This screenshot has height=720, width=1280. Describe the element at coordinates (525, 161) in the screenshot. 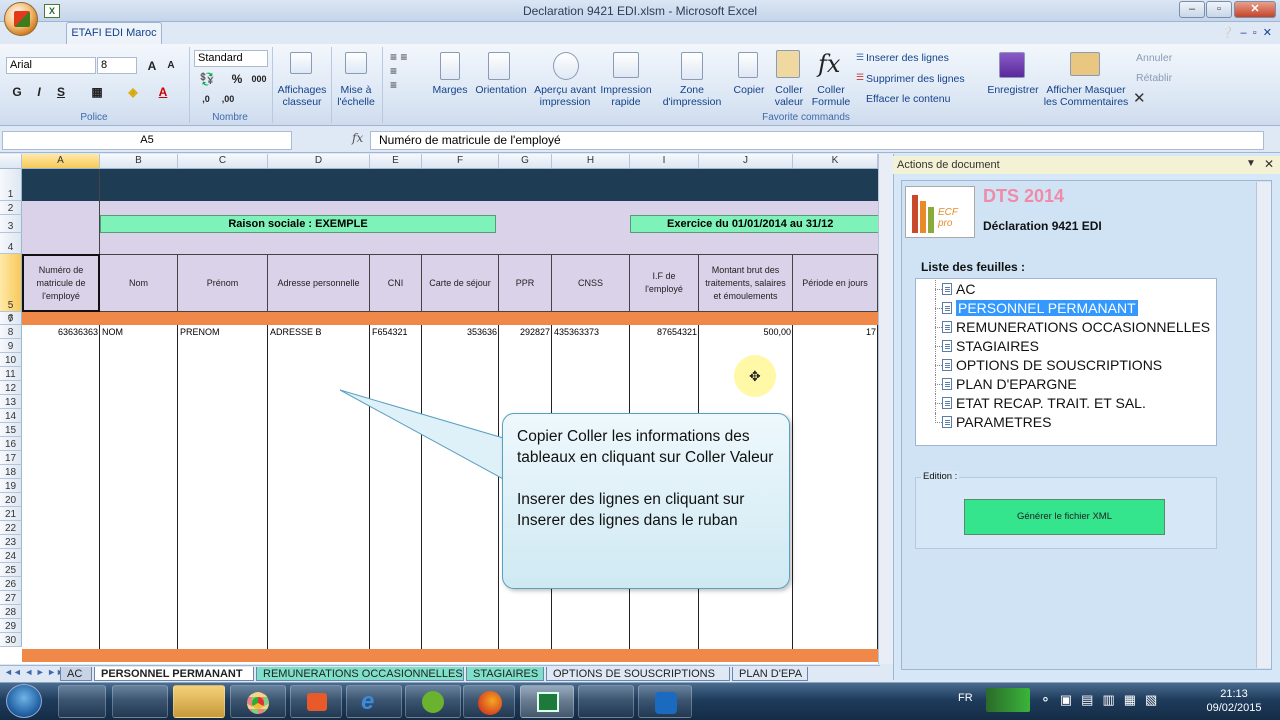

I see `column-header: G` at that location.